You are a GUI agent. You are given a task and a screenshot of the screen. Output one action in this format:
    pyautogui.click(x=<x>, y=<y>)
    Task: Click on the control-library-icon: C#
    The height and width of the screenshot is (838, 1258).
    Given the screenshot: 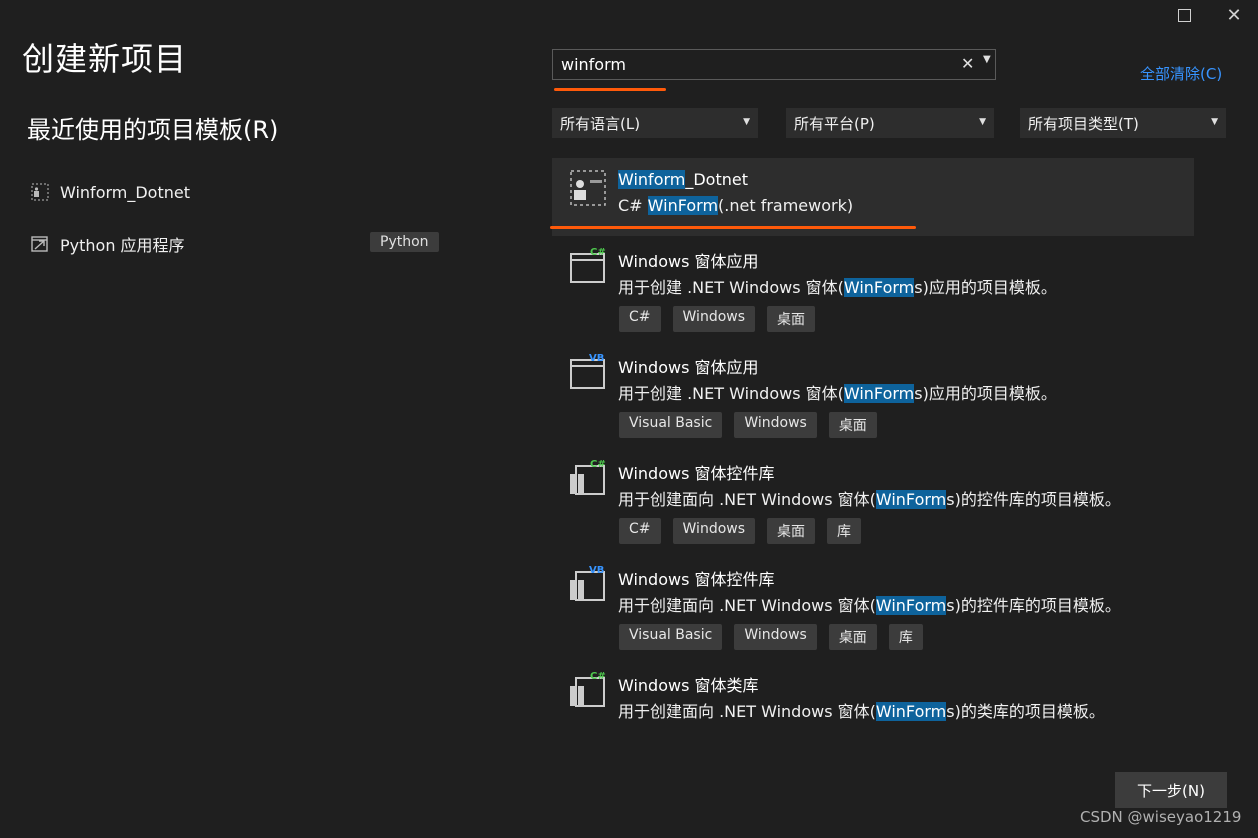 What is the action you would take?
    pyautogui.click(x=588, y=477)
    